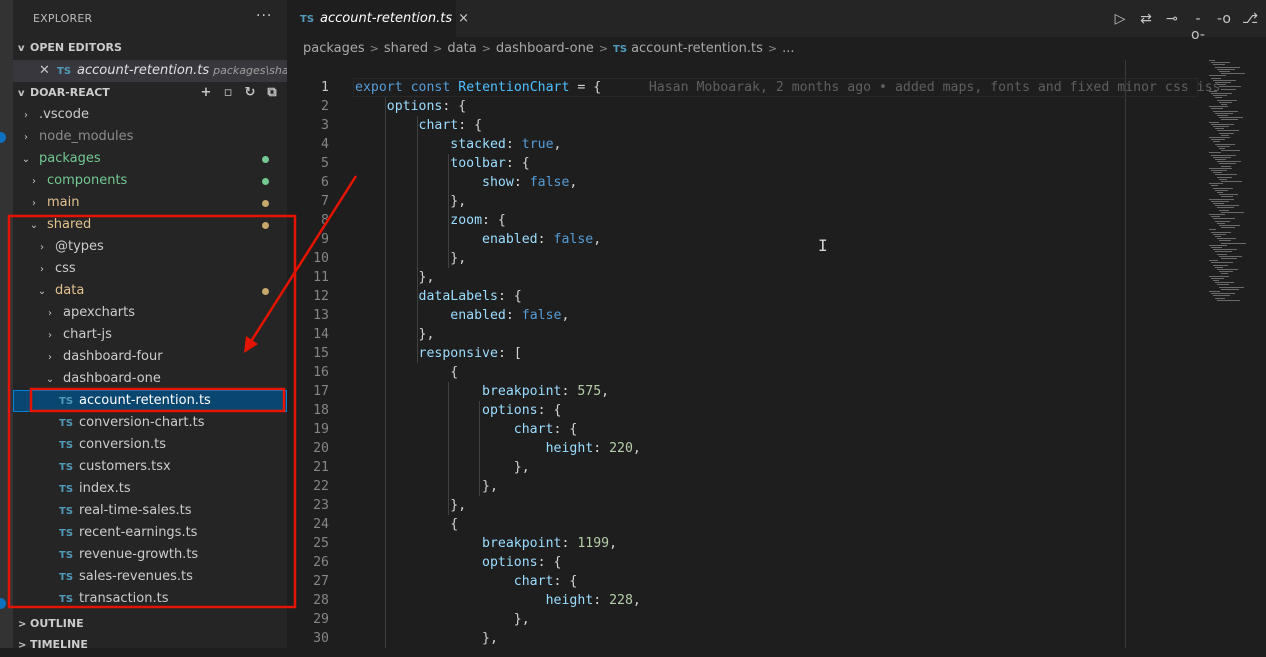 The width and height of the screenshot is (1266, 657). What do you see at coordinates (124, 598) in the screenshot?
I see `tree-item-label: transaction.ts` at bounding box center [124, 598].